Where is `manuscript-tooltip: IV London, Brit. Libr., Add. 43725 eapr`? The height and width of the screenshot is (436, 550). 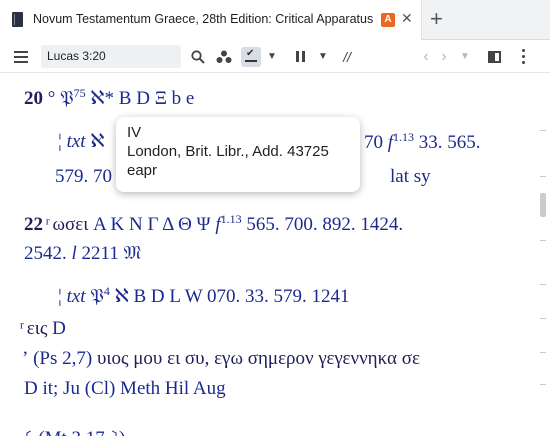
manuscript-tooltip: IV London, Brit. Libr., Add. 43725 eapr is located at coordinates (238, 154).